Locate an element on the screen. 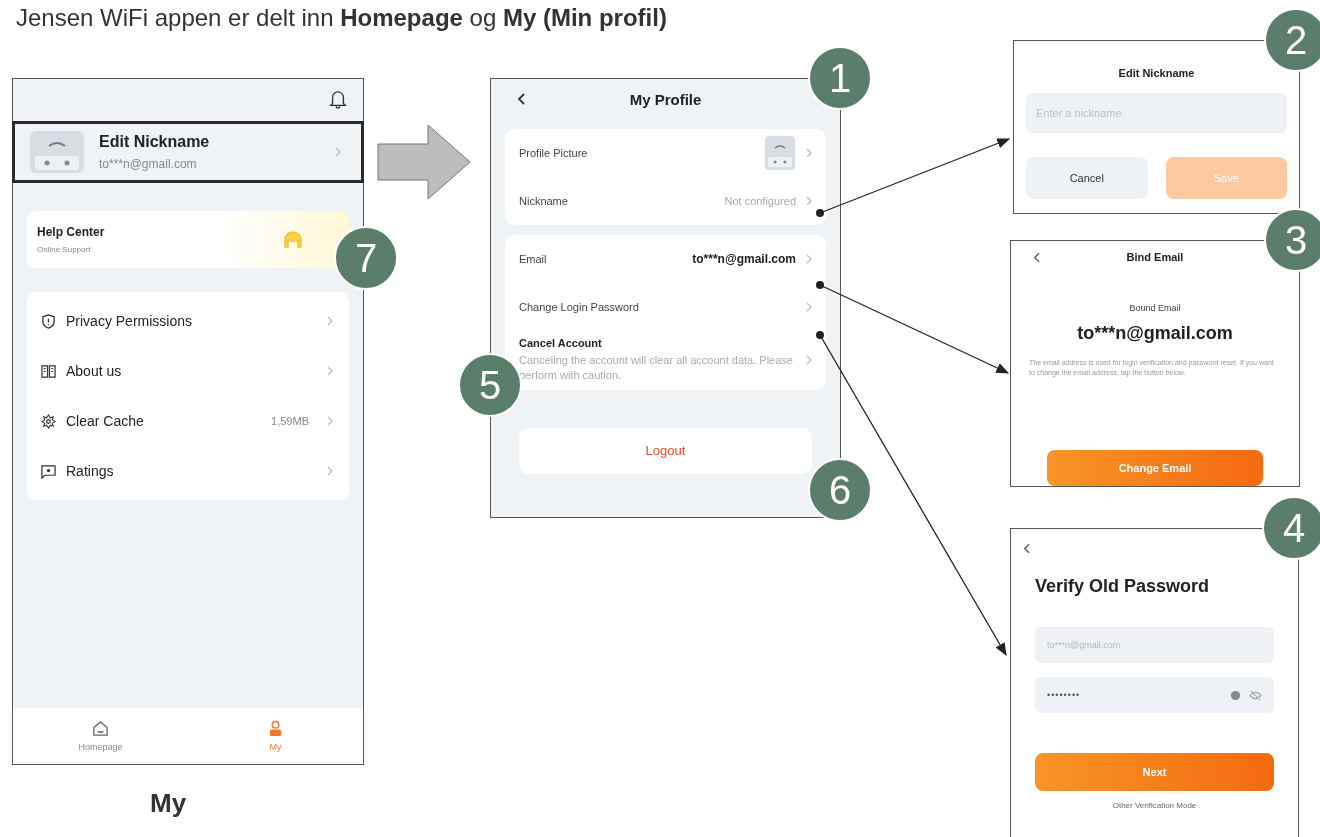  row-label: Change Login Password is located at coordinates (579, 307).